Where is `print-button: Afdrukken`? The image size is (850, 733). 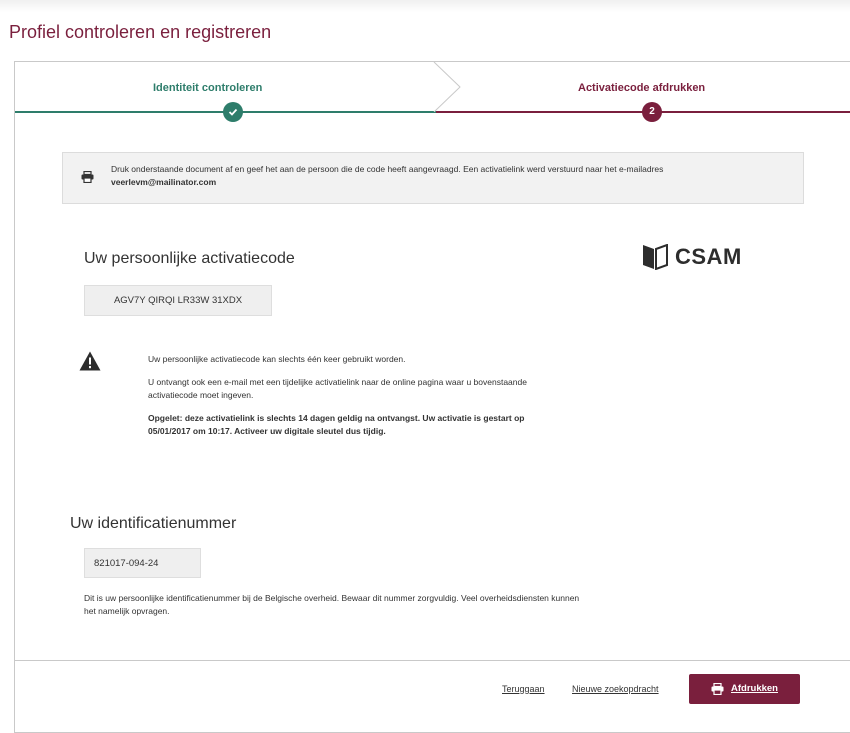
print-button: Afdrukken is located at coordinates (744, 689).